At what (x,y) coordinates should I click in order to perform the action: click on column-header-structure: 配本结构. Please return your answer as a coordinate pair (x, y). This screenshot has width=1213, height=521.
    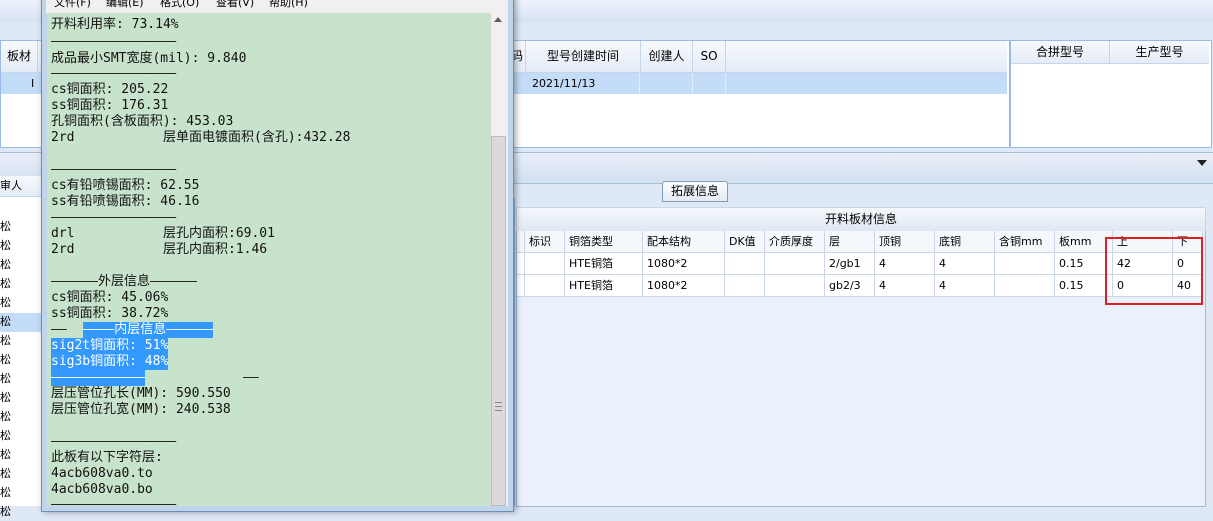
    Looking at the image, I should click on (684, 242).